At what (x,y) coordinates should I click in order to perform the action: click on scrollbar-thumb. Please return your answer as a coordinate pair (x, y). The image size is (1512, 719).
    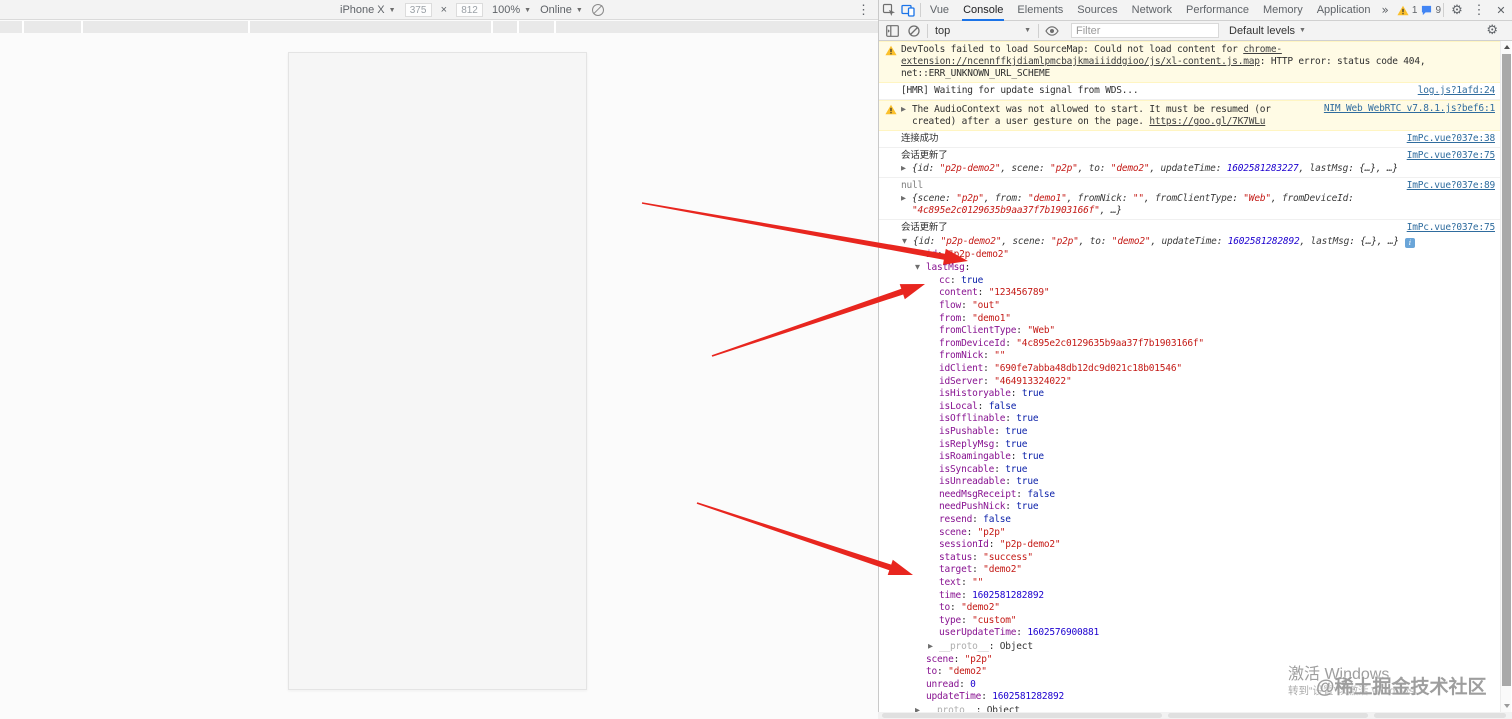
    Looking at the image, I should click on (1506, 370).